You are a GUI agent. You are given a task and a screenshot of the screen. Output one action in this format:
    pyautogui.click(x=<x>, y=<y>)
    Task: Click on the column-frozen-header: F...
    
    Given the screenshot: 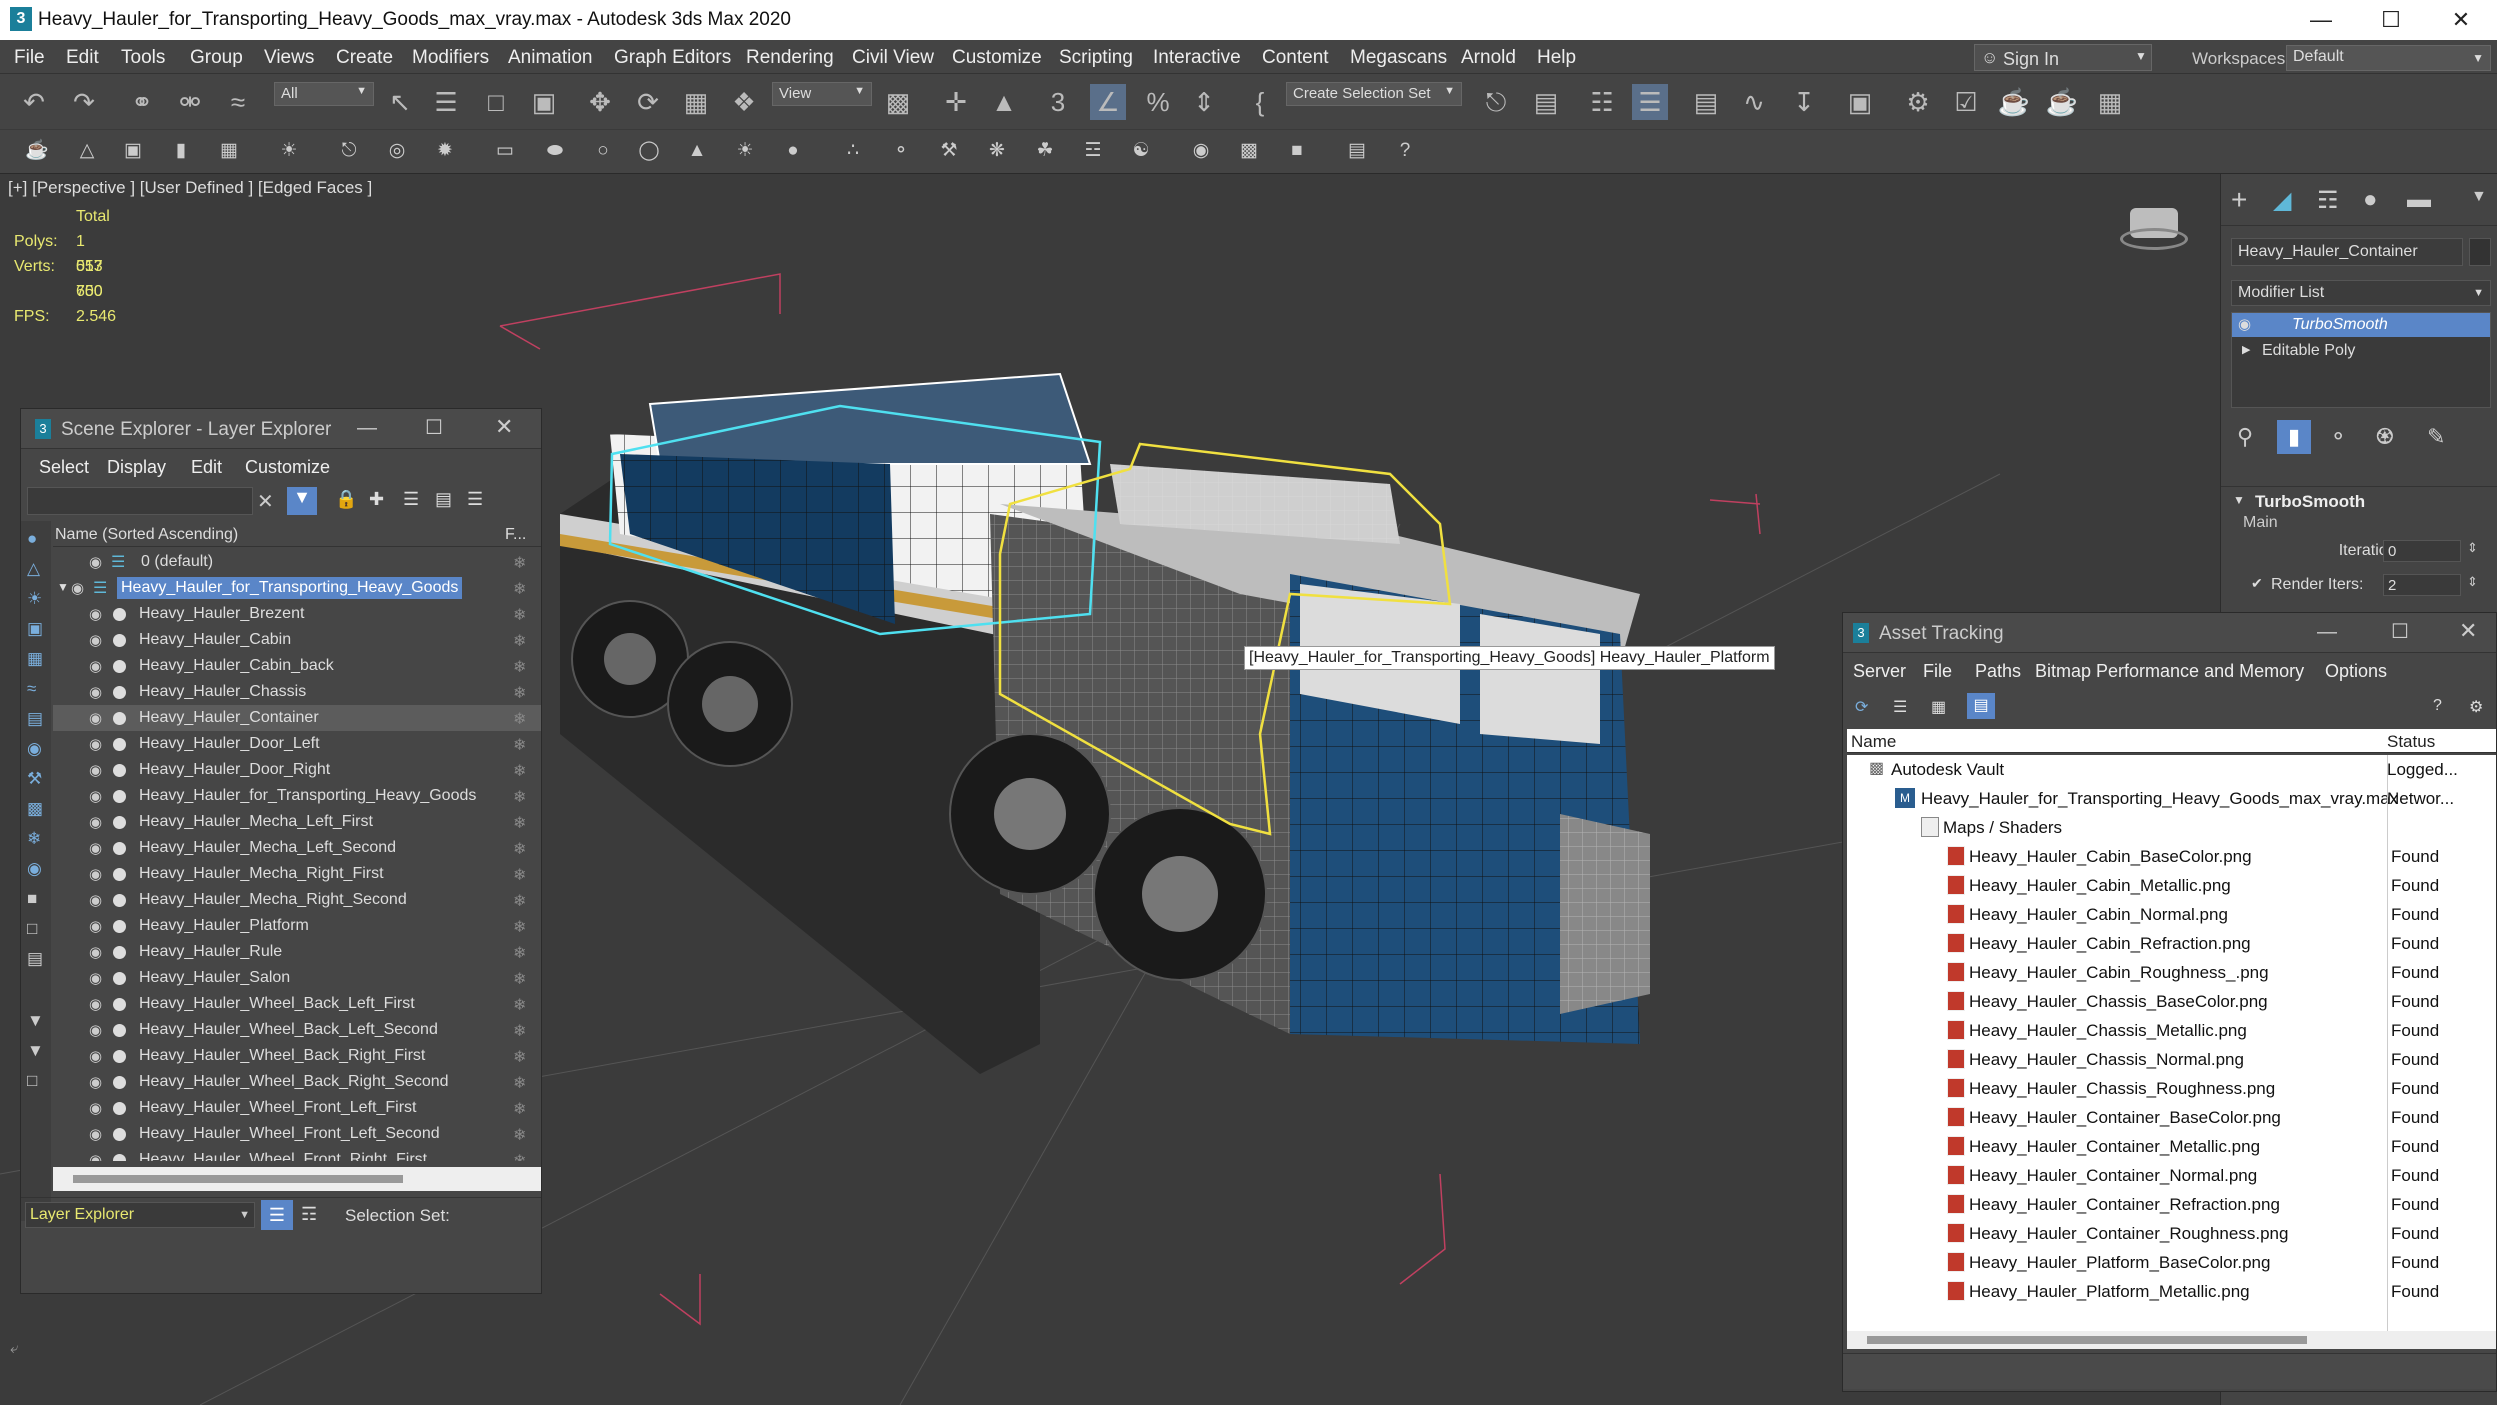 What is the action you would take?
    pyautogui.click(x=515, y=535)
    